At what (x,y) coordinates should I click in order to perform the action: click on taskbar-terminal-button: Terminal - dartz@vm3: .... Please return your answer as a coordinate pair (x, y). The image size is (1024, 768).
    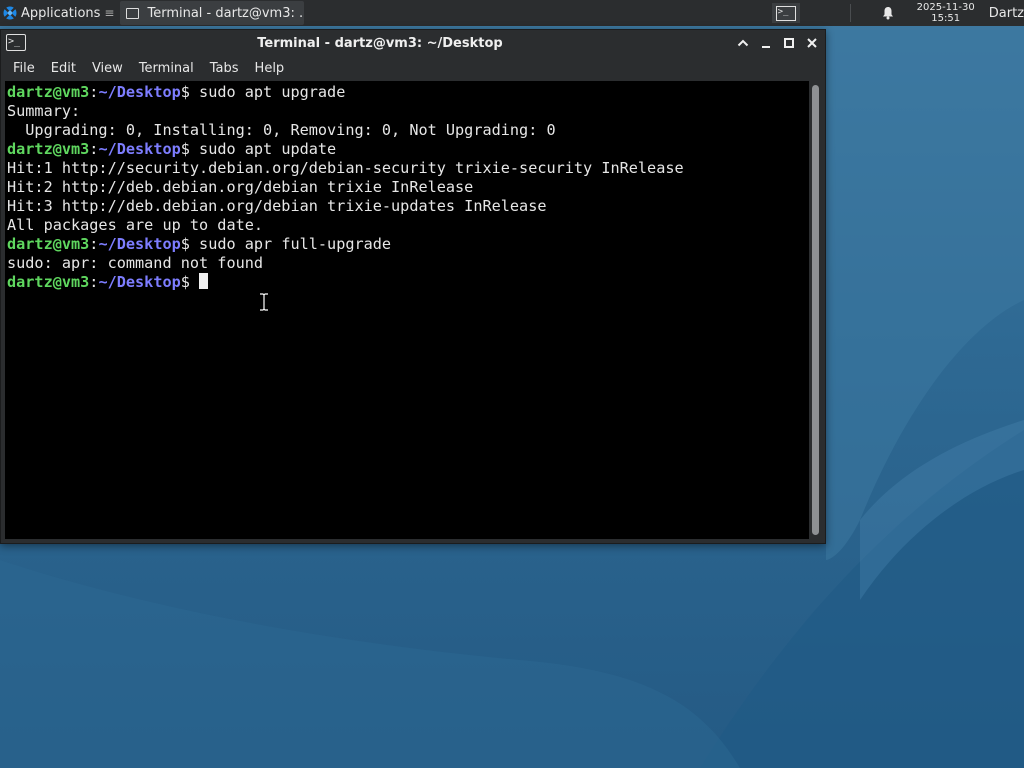
    Looking at the image, I should click on (212, 13).